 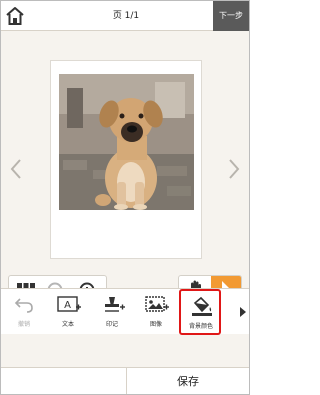 What do you see at coordinates (115, 304) in the screenshot?
I see `stamp-icon` at bounding box center [115, 304].